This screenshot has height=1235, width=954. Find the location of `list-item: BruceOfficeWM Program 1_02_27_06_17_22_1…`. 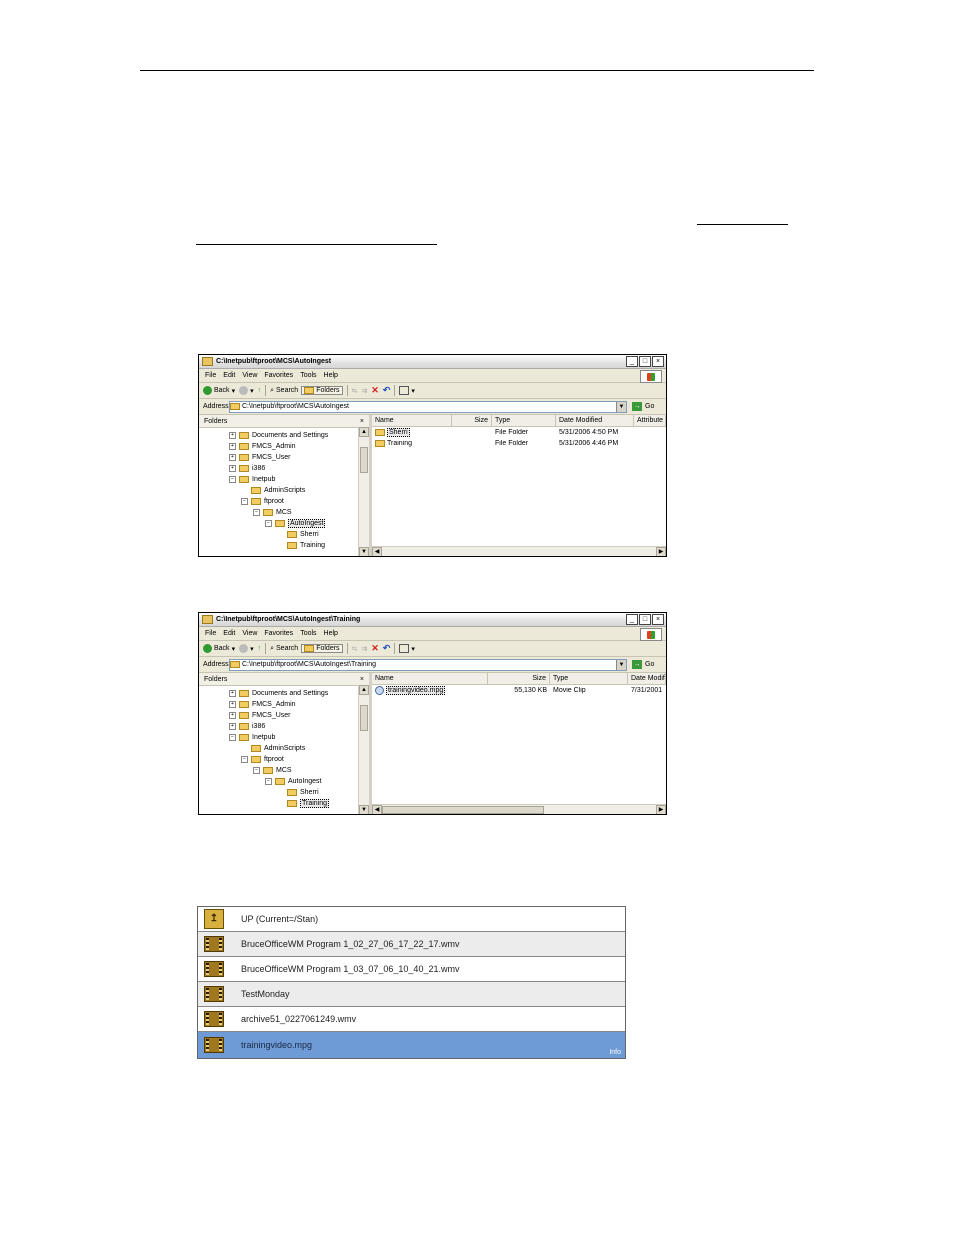

list-item: BruceOfficeWM Program 1_02_27_06_17_22_1… is located at coordinates (411, 944).